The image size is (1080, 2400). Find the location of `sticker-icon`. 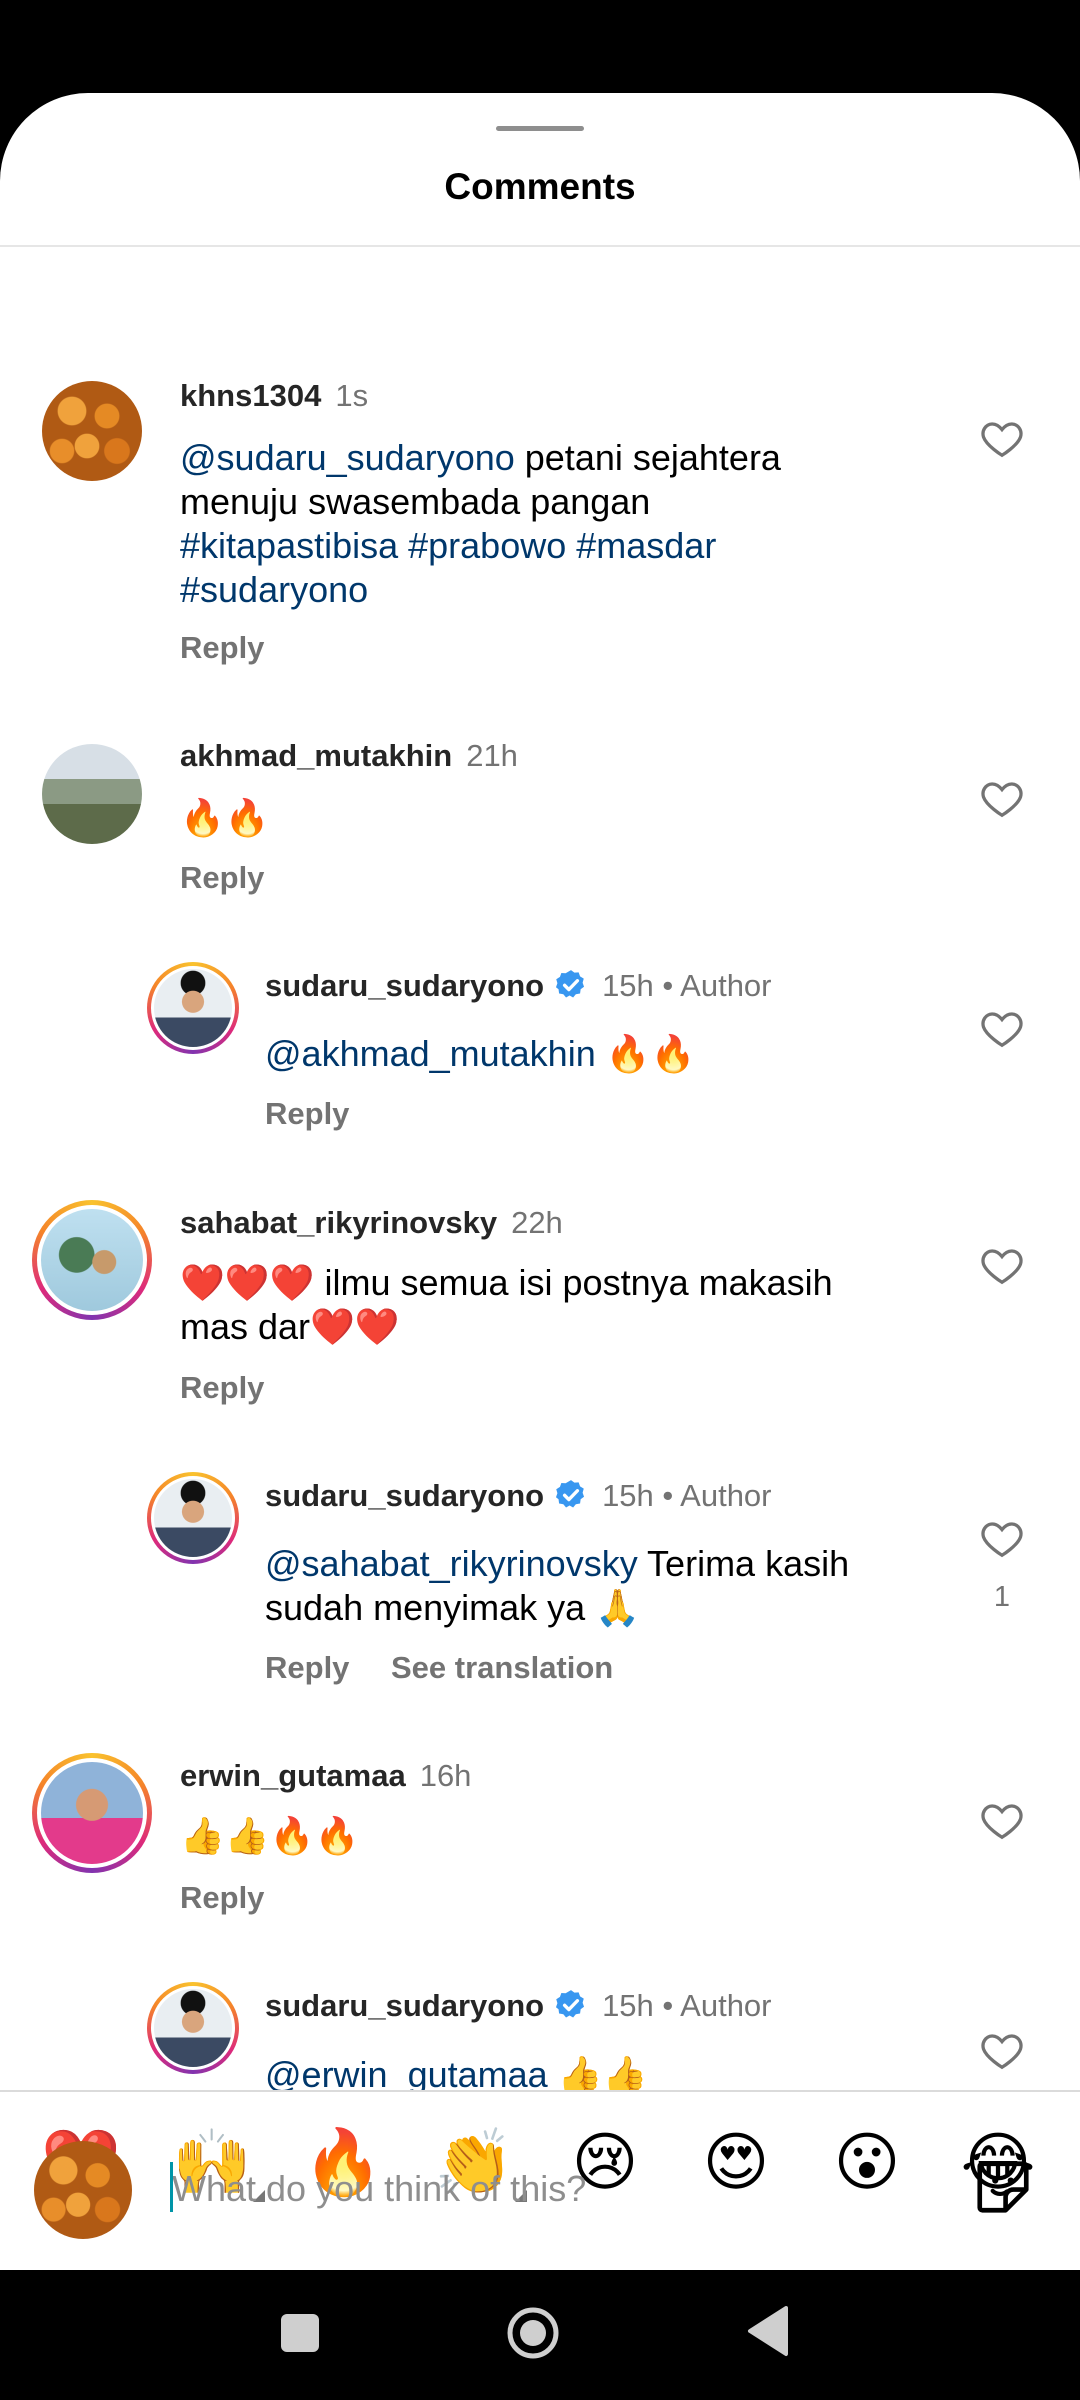

sticker-icon is located at coordinates (1003, 2187).